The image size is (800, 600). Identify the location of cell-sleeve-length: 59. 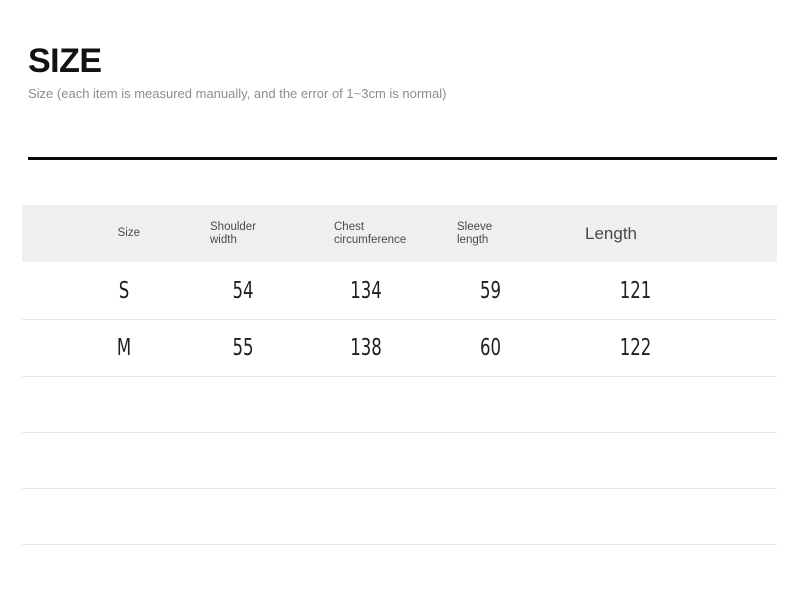
(490, 290).